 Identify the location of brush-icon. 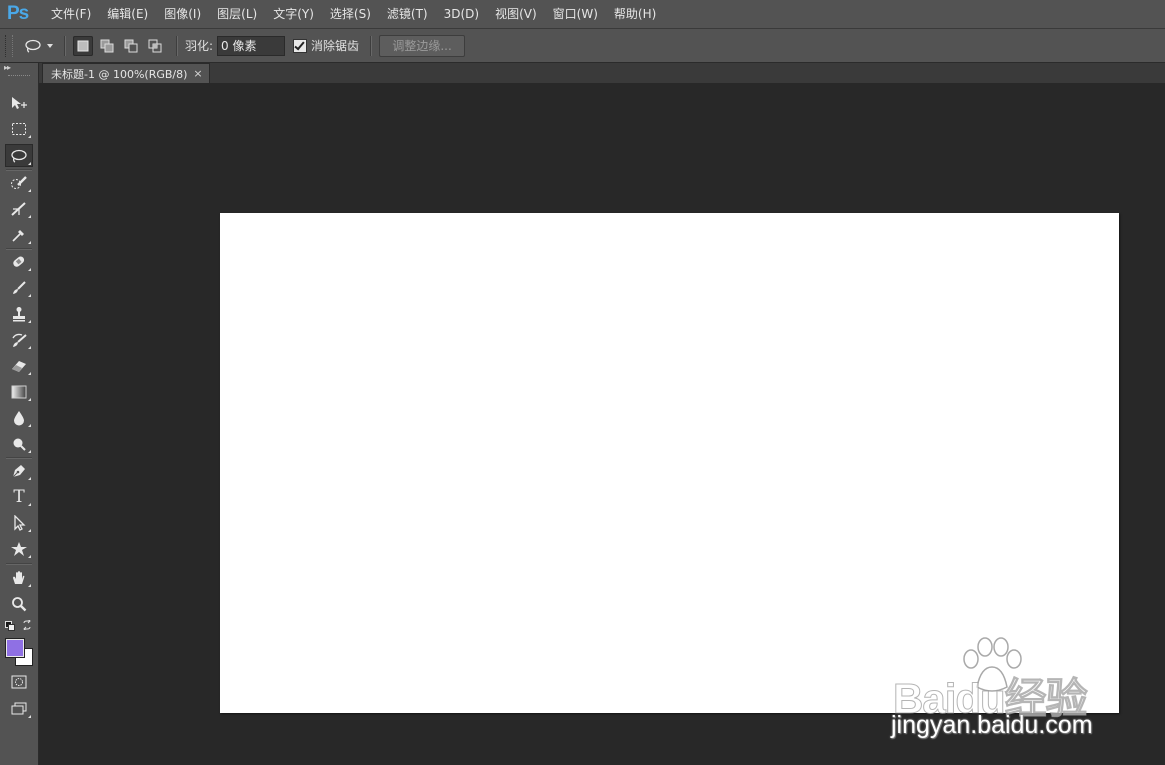
(19, 287).